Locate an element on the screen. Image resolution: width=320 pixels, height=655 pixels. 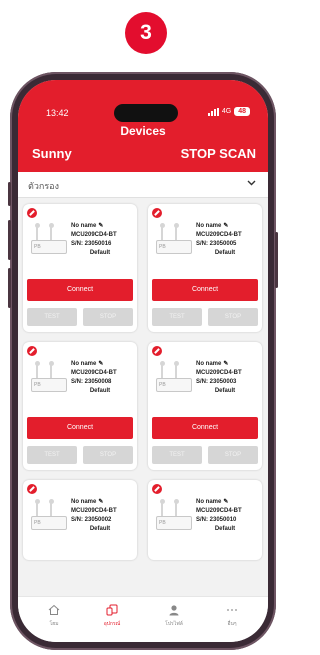
tab-label: อื่นๆ is located at coordinates (232, 624).